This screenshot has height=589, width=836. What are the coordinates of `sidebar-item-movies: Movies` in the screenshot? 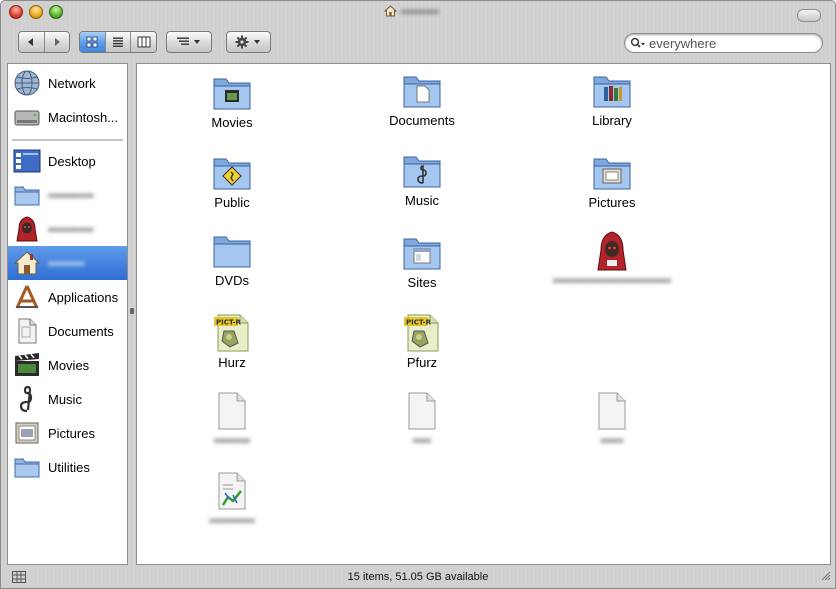 It's located at (67, 365).